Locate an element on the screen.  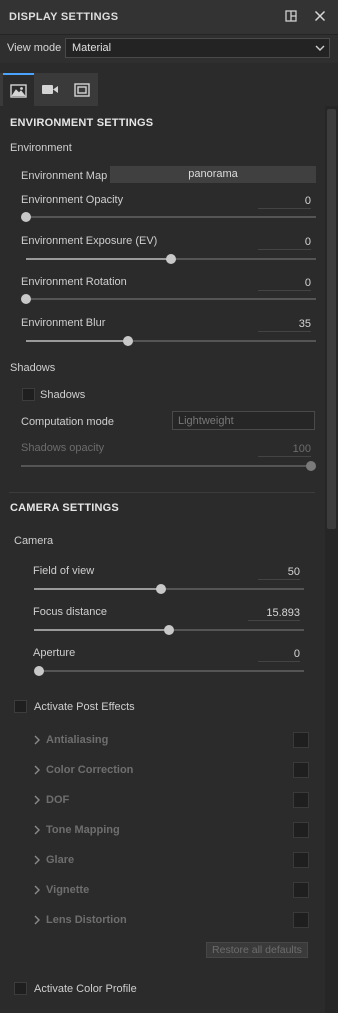
dock-icon is located at coordinates (291, 16).